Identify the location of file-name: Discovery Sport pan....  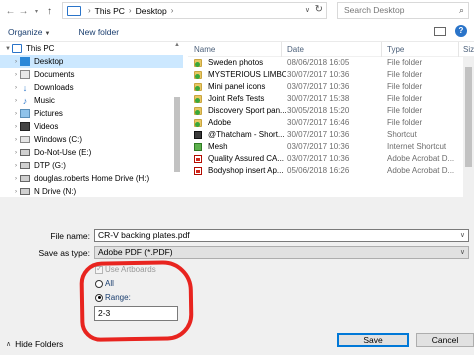
(247, 110).